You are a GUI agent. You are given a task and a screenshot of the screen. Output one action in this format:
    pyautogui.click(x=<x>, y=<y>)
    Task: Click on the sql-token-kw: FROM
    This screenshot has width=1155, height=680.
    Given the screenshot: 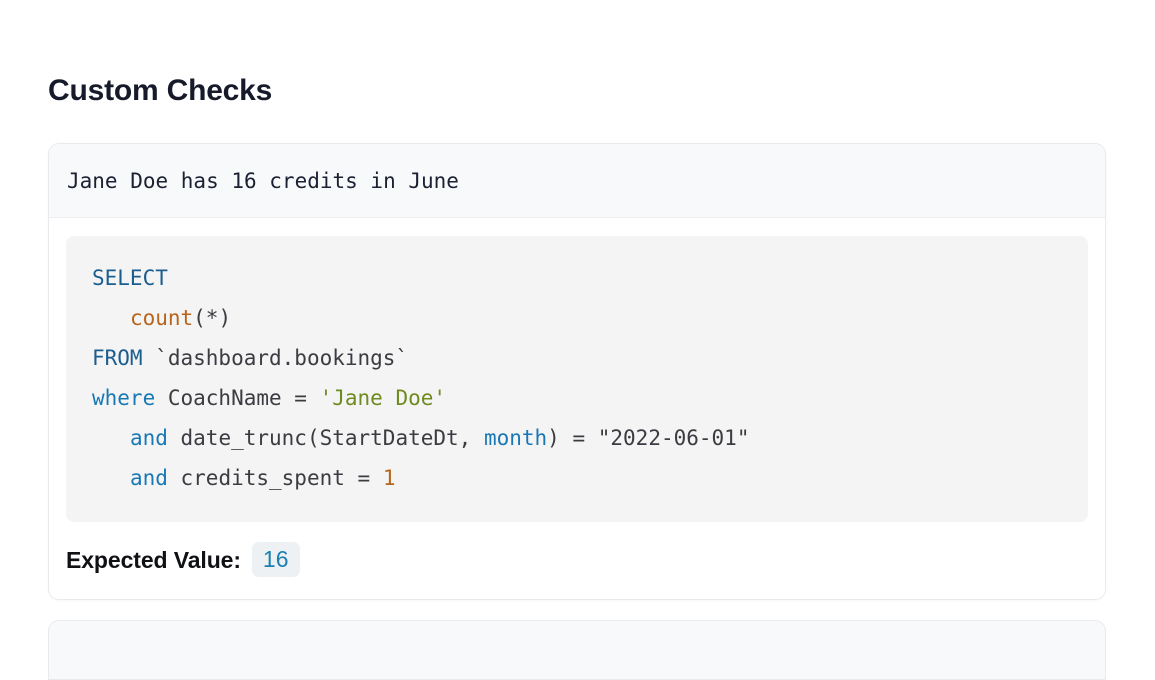 What is the action you would take?
    pyautogui.click(x=117, y=358)
    